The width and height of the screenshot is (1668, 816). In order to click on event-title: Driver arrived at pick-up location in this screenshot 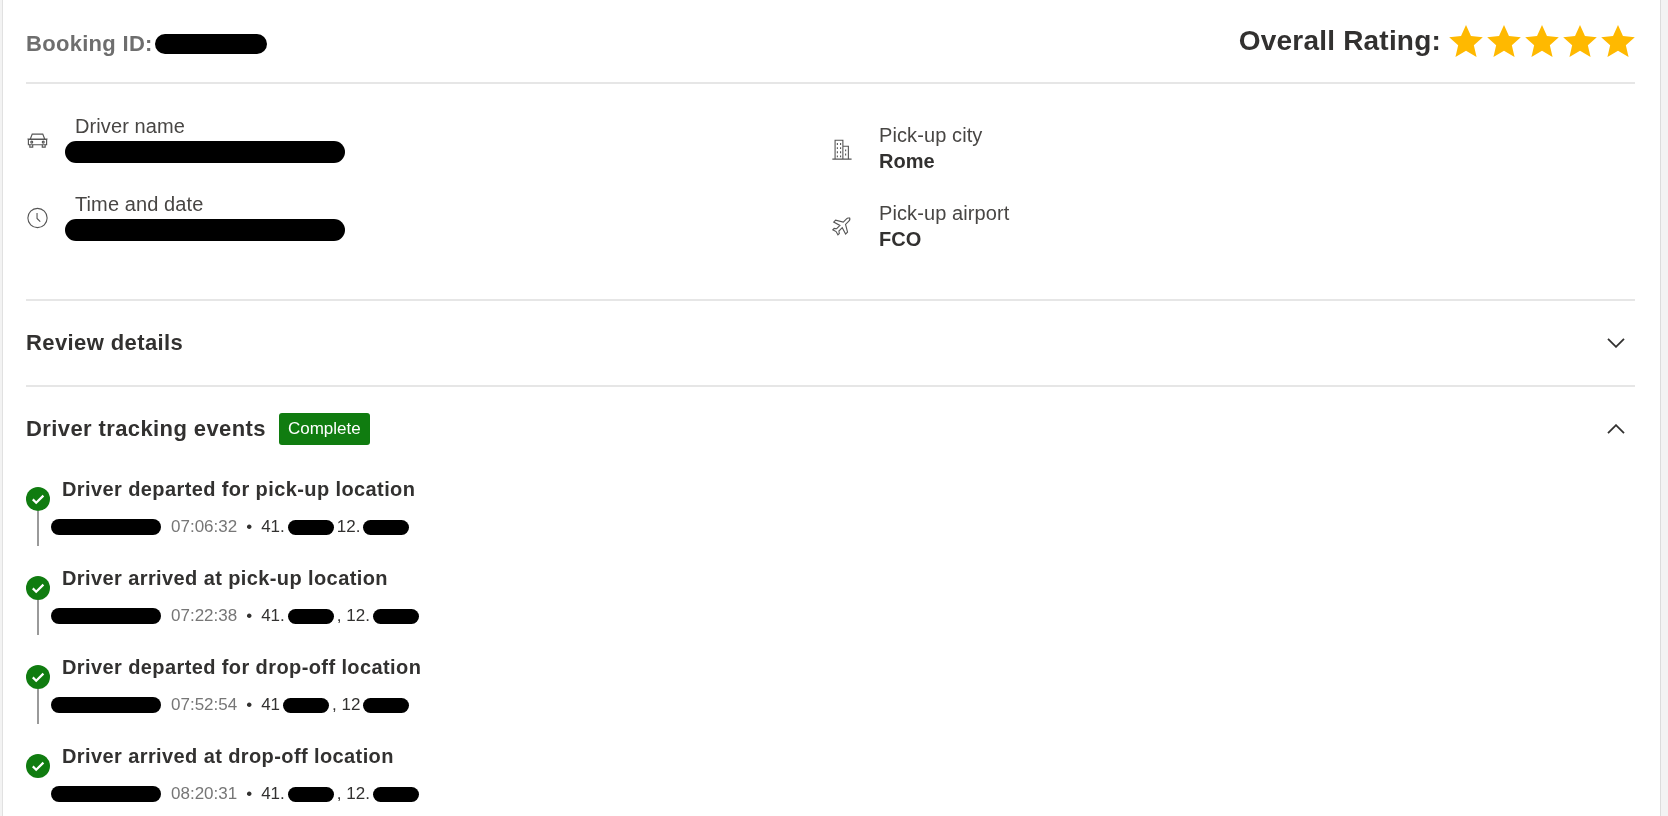, I will do `click(225, 578)`.